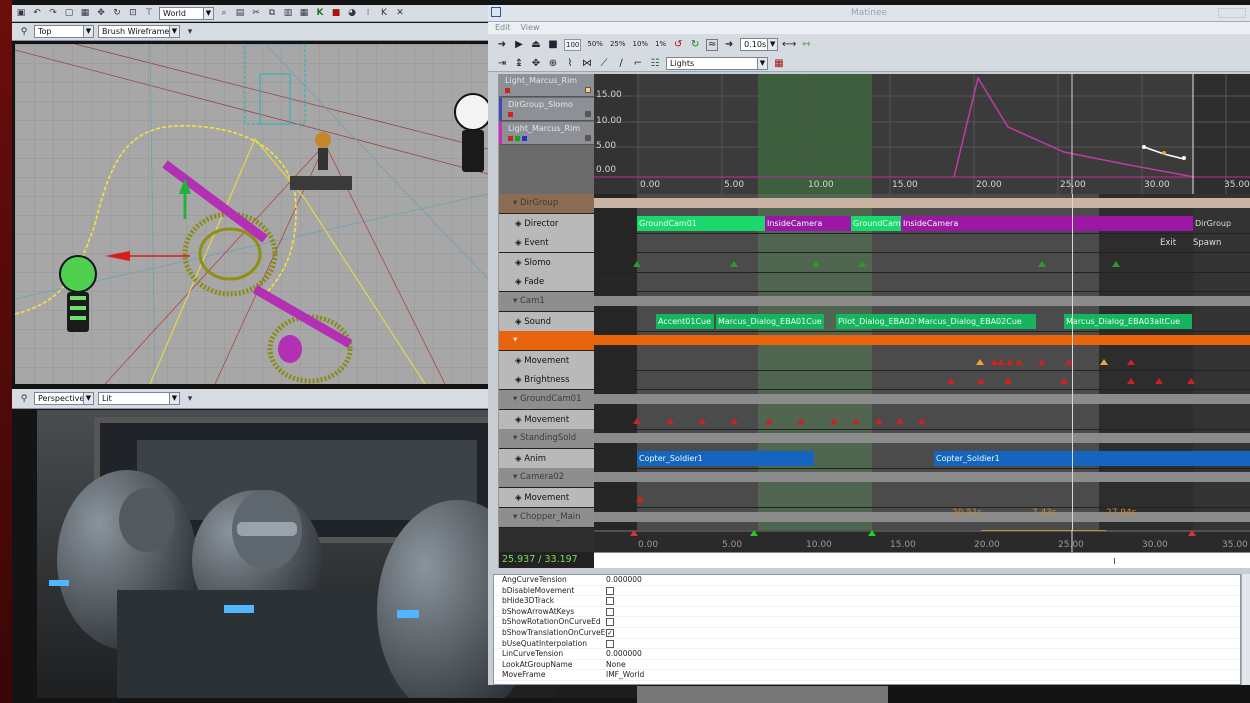 This screenshot has width=1250, height=703. Describe the element at coordinates (546, 204) in the screenshot. I see `group-label: ▾ DirGroup` at that location.